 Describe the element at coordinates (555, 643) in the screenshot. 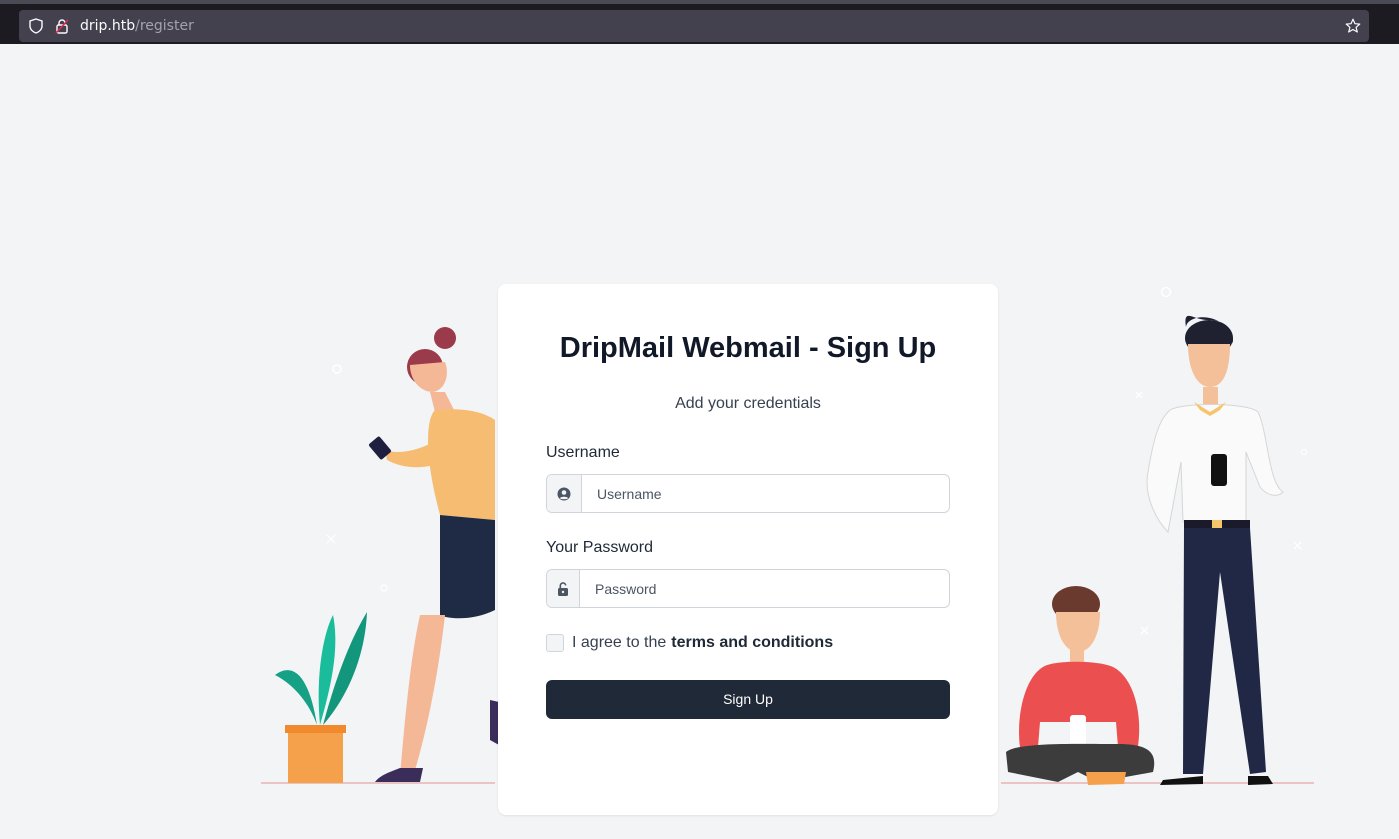

I see `terms-checkbox` at that location.